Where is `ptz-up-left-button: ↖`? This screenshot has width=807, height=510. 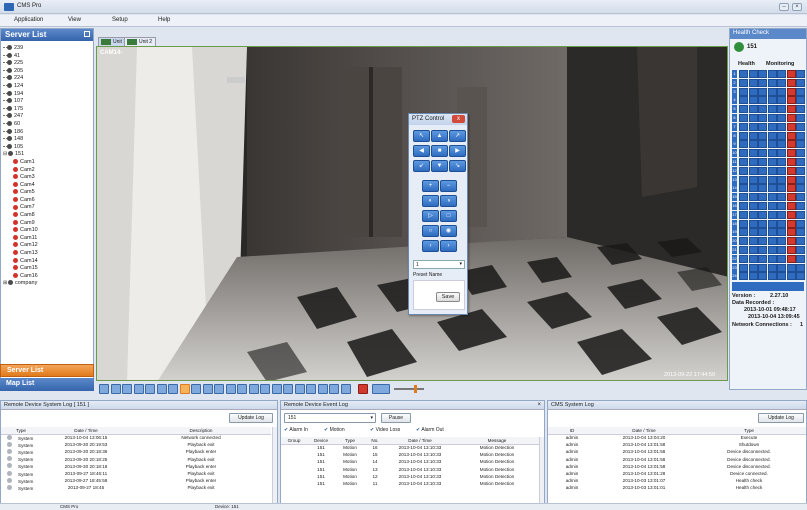
ptz-up-left-button: ↖ is located at coordinates (421, 136).